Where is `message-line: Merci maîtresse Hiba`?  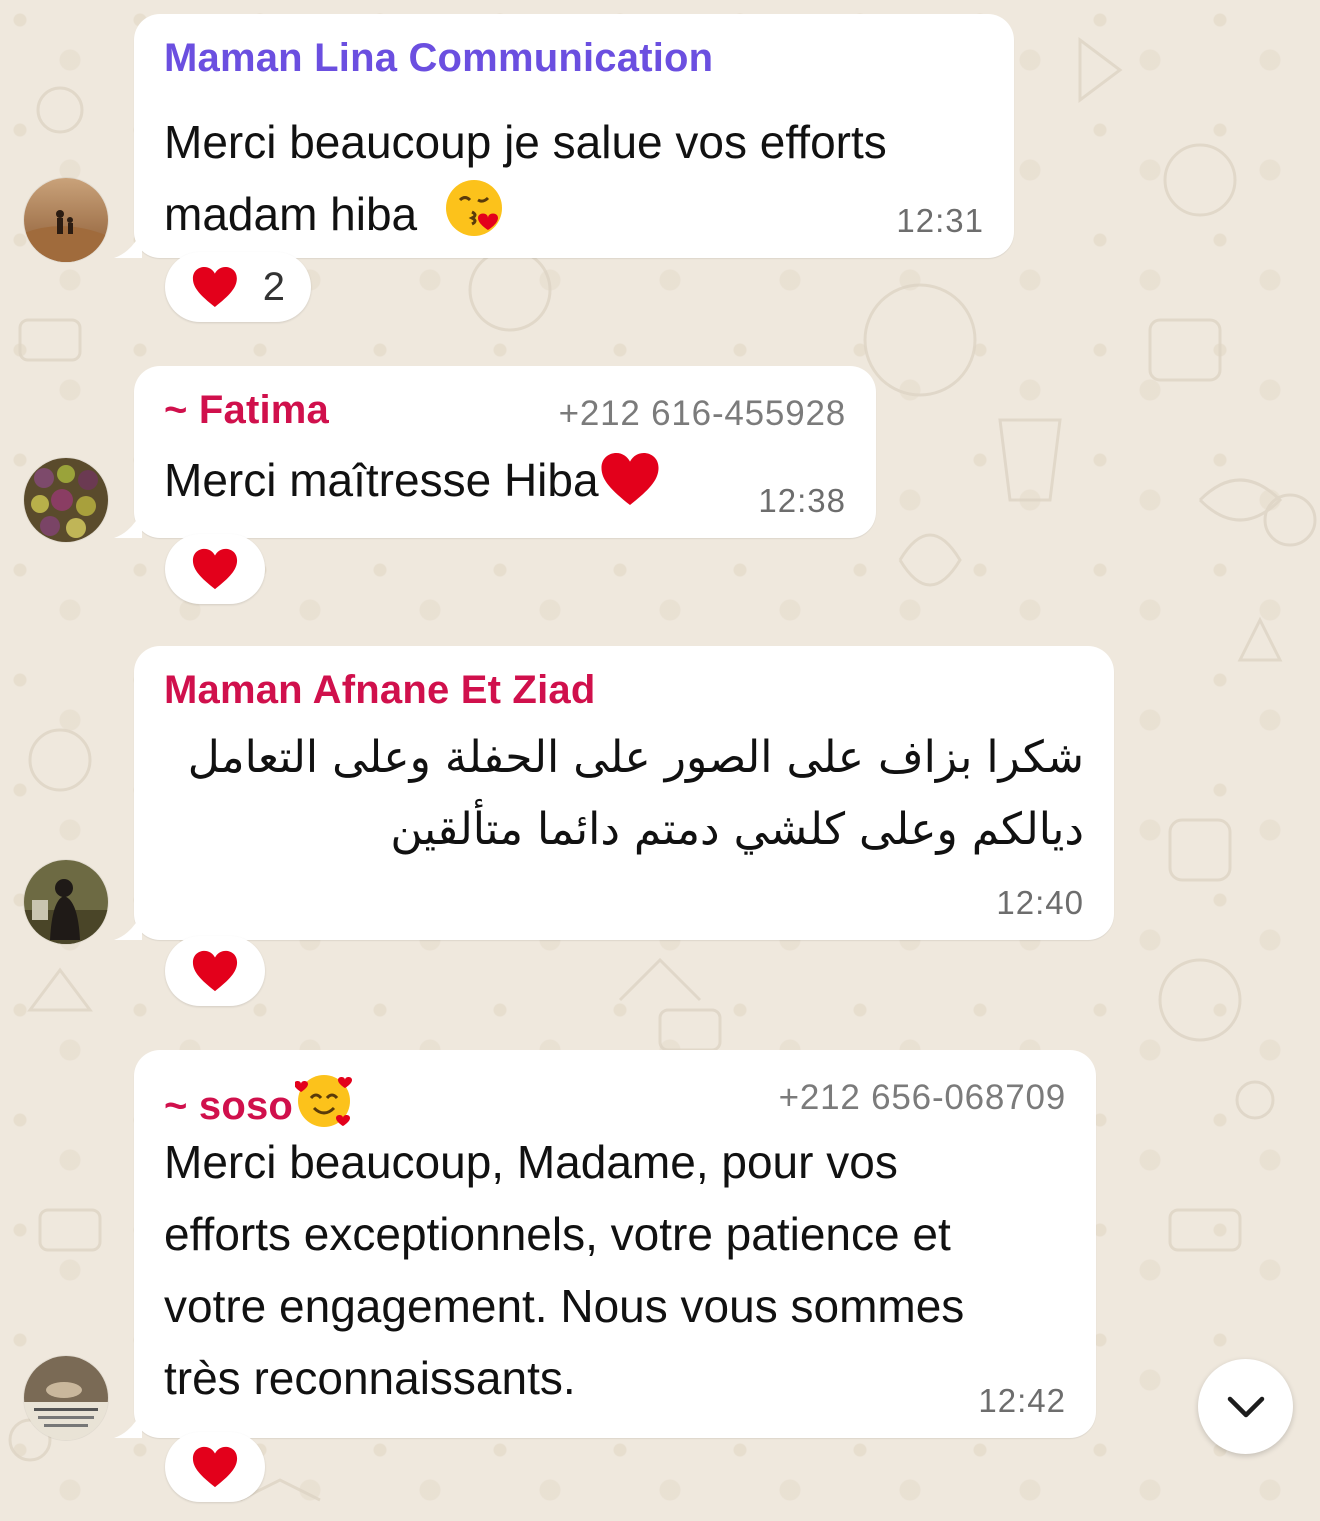
message-line: Merci maîtresse Hiba is located at coordinates (381, 480).